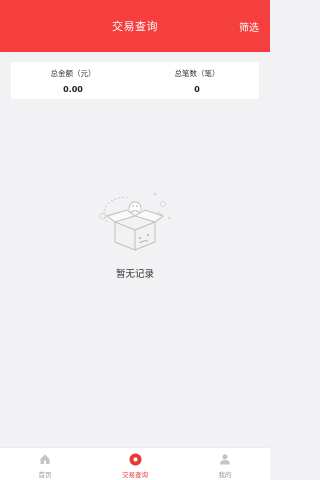  I want to click on page-title: 交易查询, so click(135, 26).